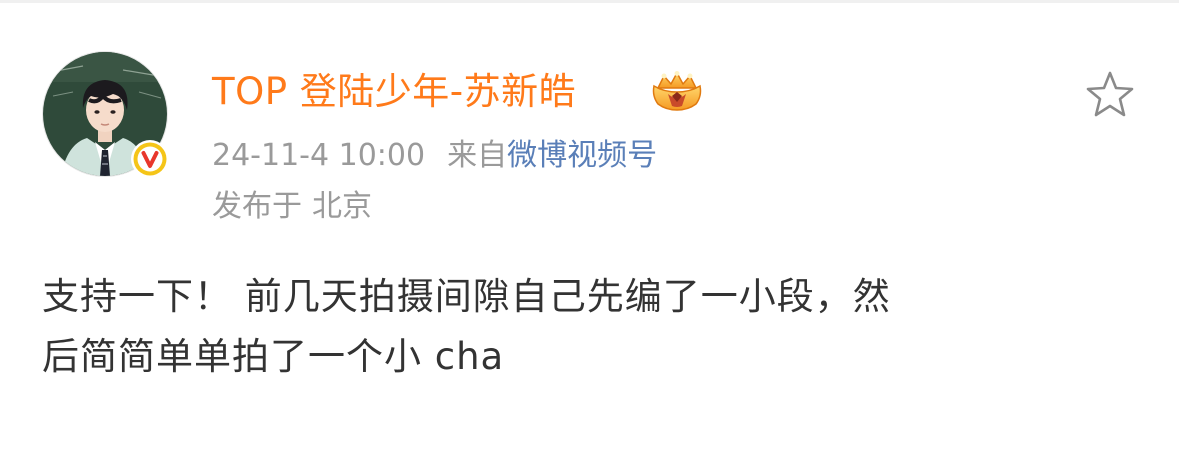  Describe the element at coordinates (677, 92) in the screenshot. I see `vip-crown-icon` at that location.